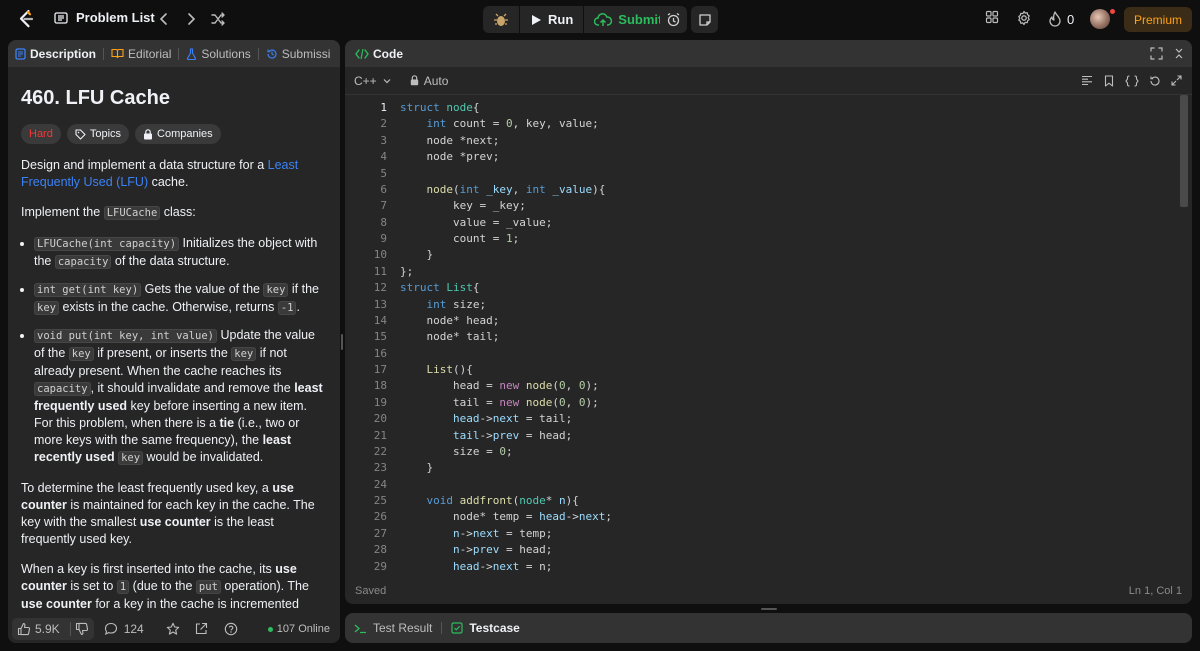 The width and height of the screenshot is (1200, 651). I want to click on tab-testcase: Testcase, so click(485, 628).